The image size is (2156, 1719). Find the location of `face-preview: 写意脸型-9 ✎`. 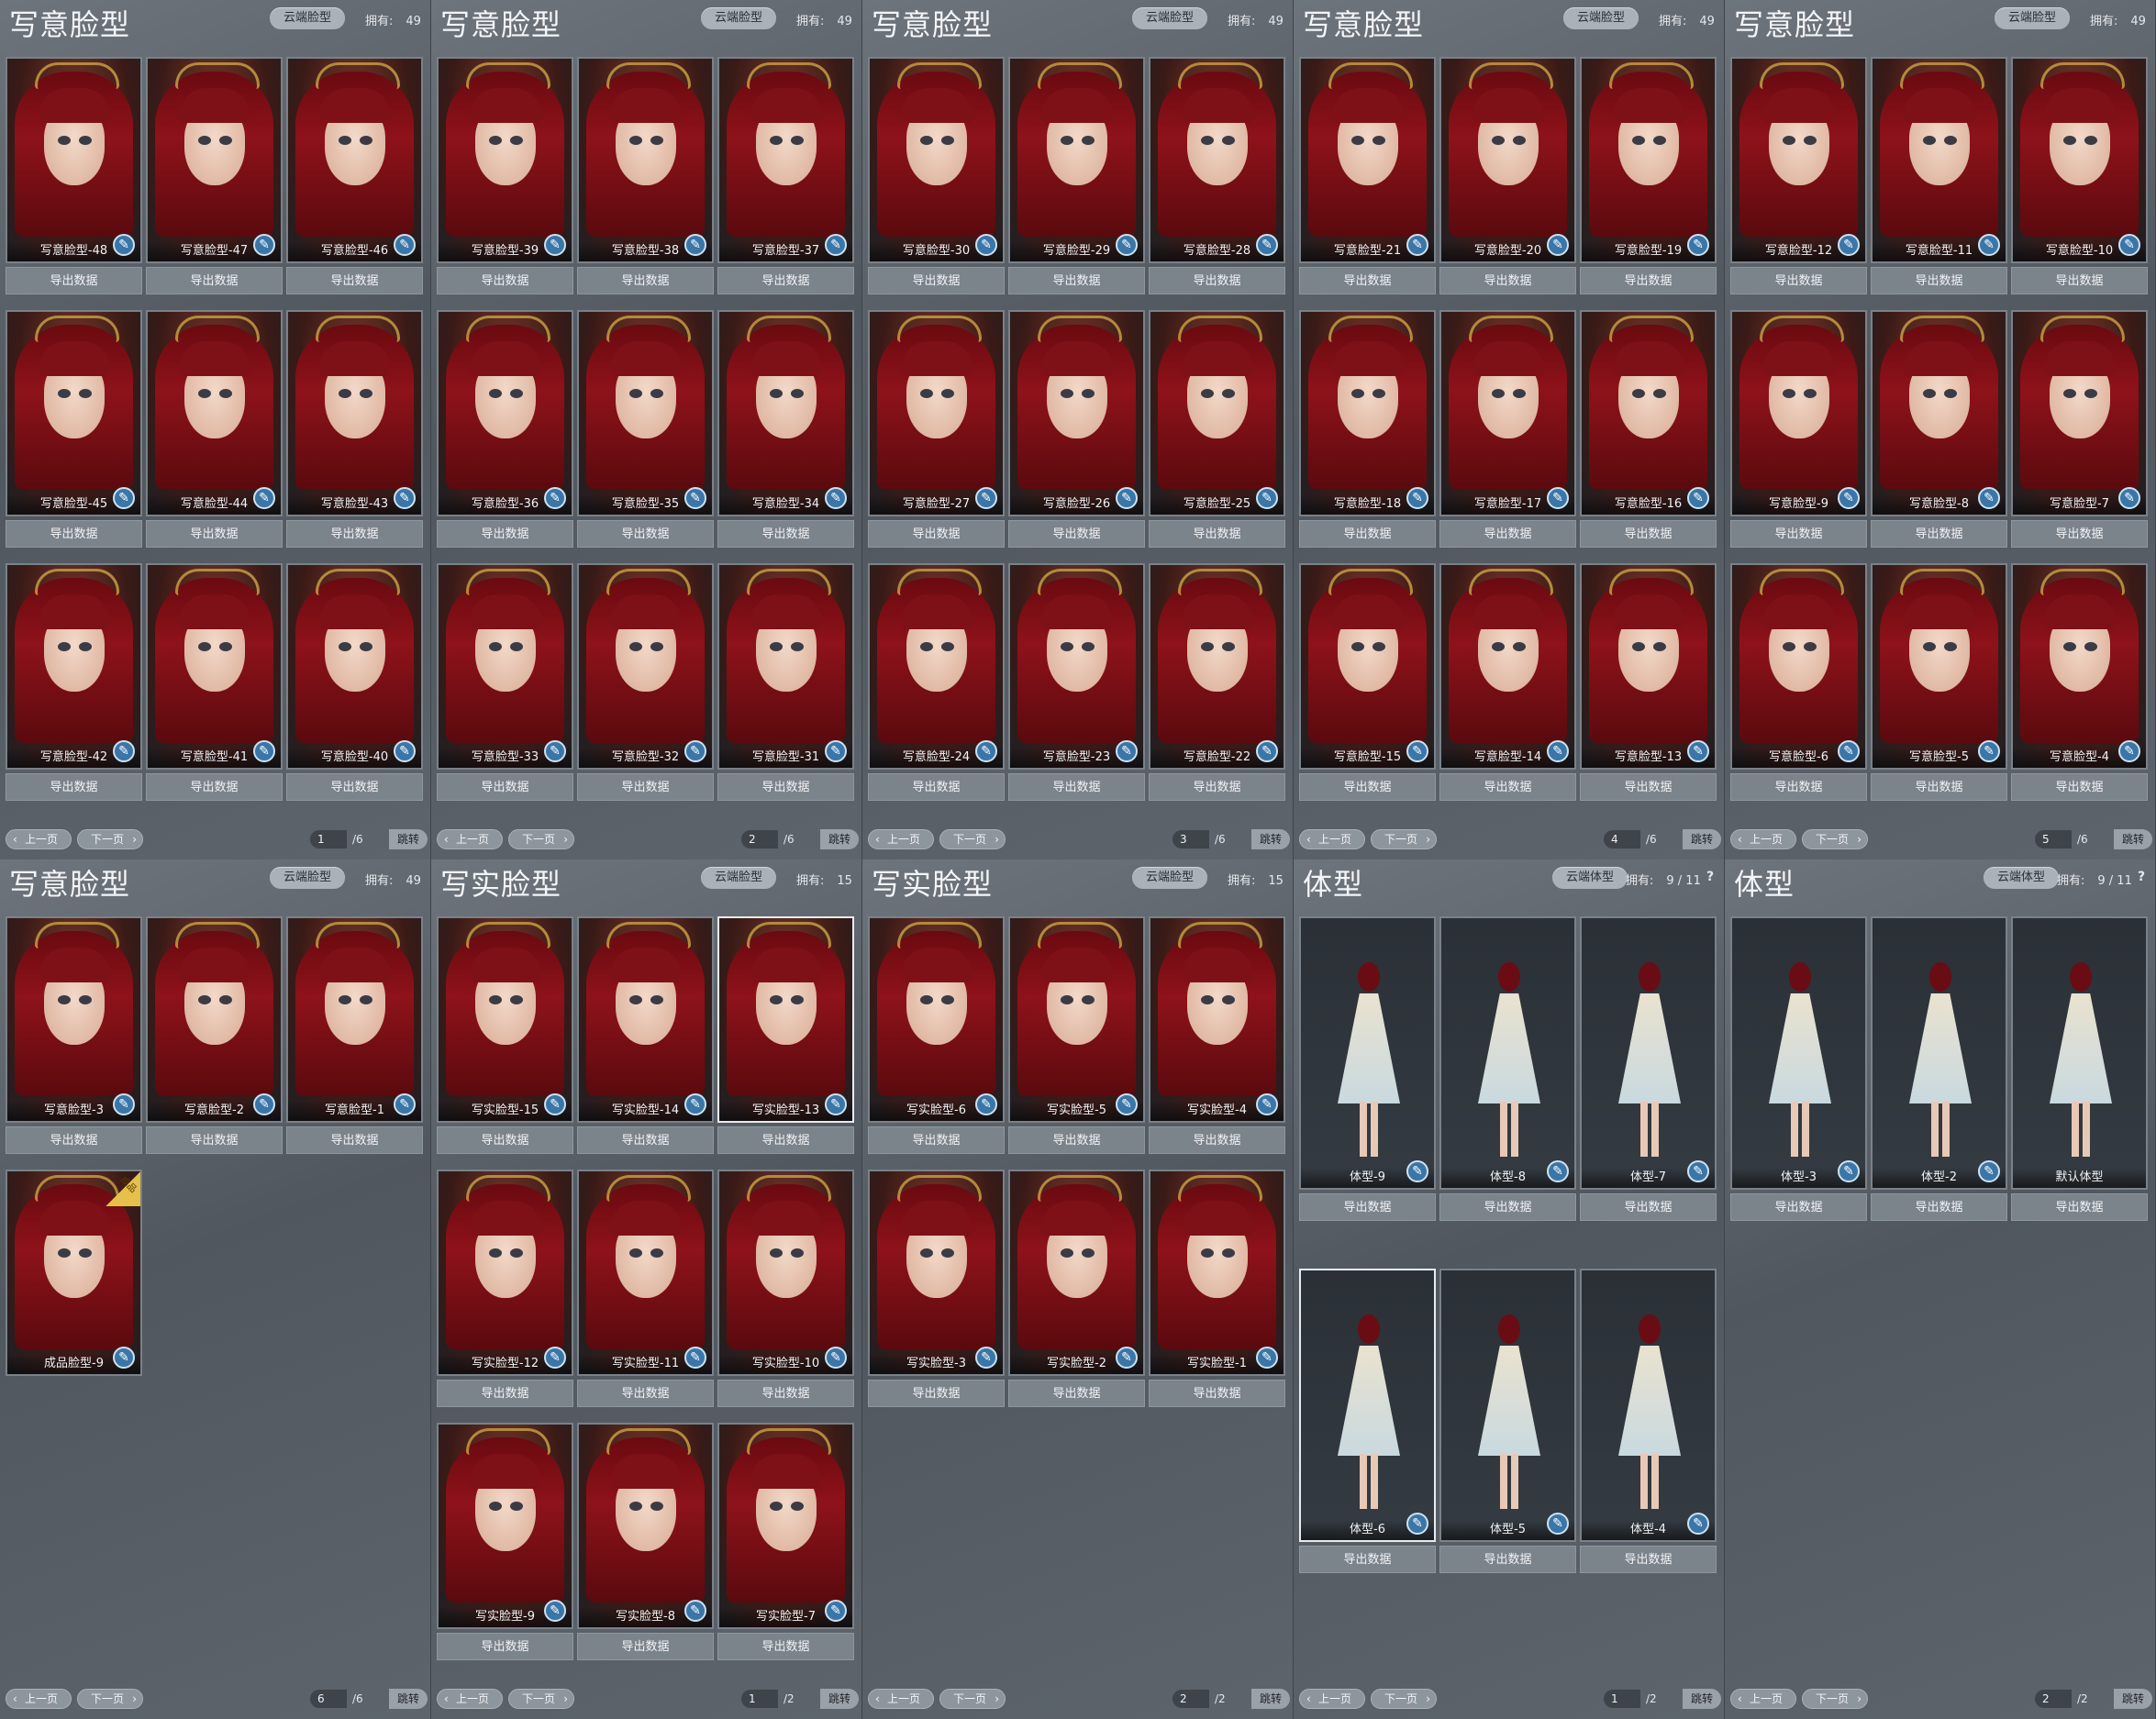

face-preview: 写意脸型-9 ✎ is located at coordinates (1799, 413).